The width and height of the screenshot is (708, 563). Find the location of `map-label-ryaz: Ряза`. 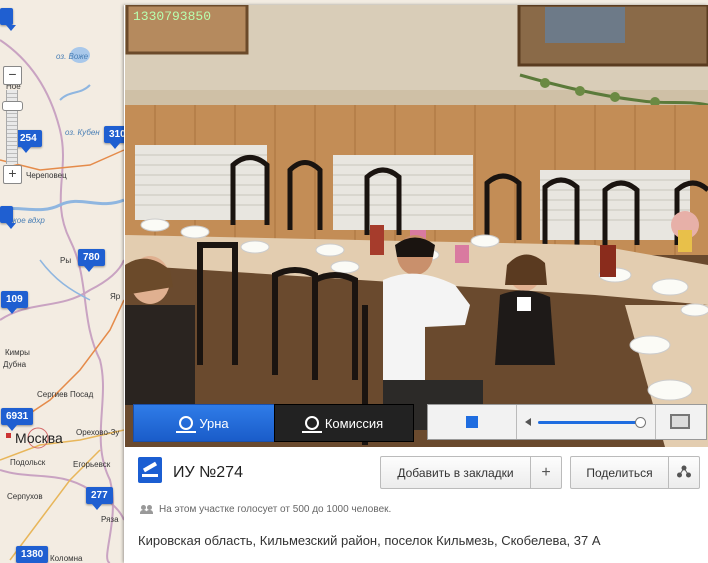

map-label-ryaz: Ряза is located at coordinates (110, 519).